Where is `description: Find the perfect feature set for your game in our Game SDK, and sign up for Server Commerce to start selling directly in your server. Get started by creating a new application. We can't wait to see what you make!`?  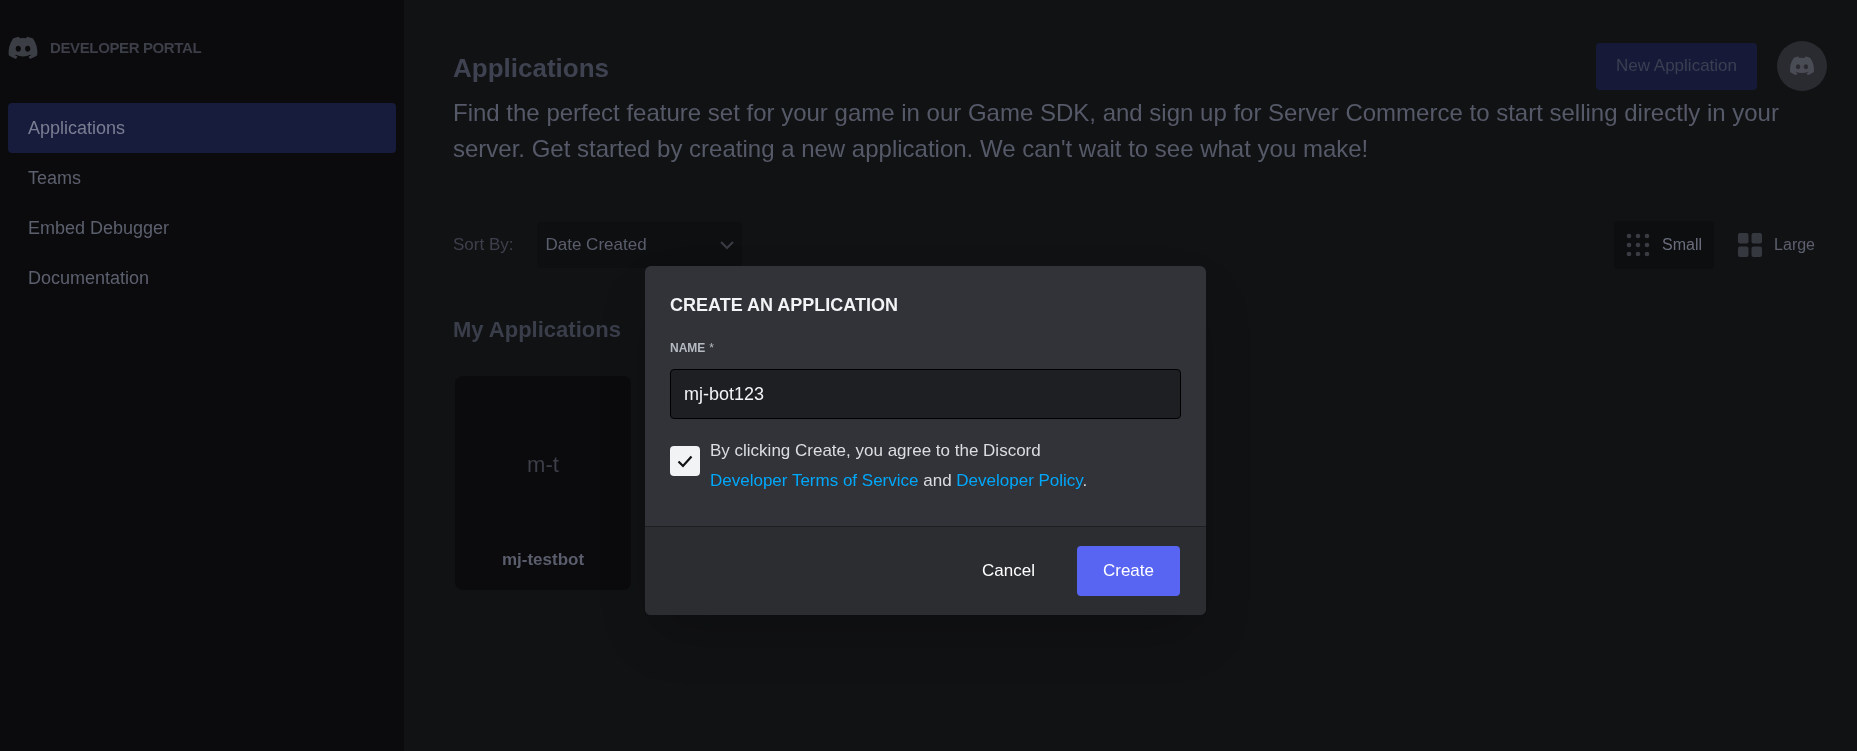 description: Find the perfect feature set for your game in our Game SDK, and sign up for Server Commerce to start selling directly in your server. Get started by creating a new application. We can't wait to see what you make! is located at coordinates (1116, 131).